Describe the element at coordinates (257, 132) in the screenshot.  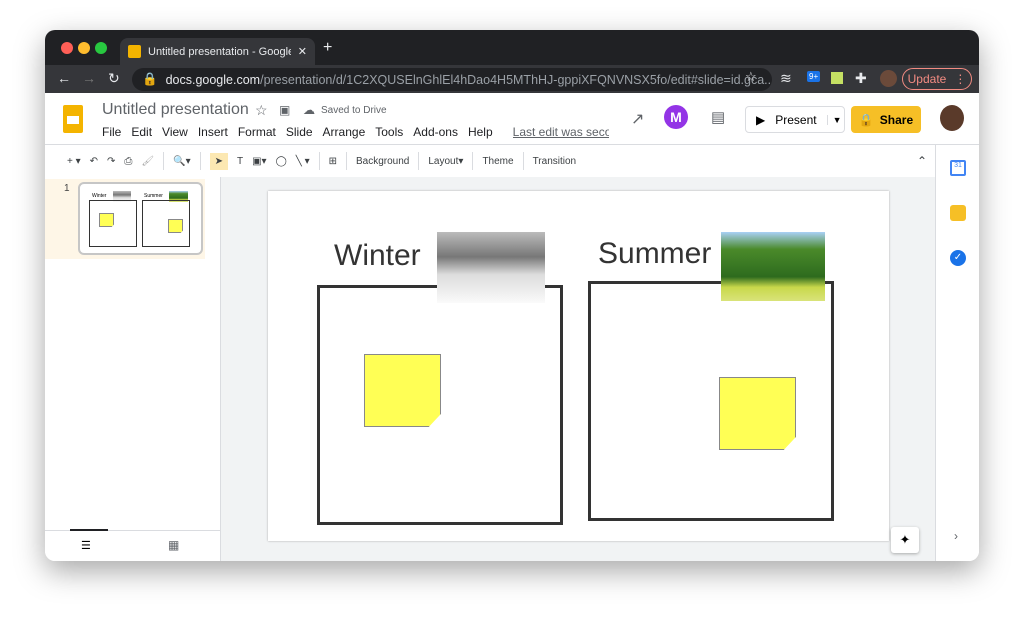
I see `menu-format: Format` at that location.